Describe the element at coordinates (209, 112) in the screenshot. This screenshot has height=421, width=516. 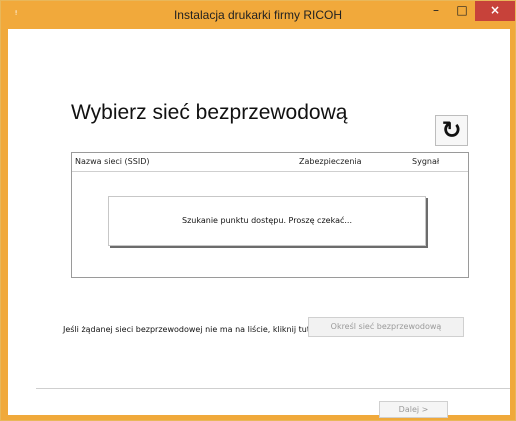
I see `page-title: Wybierz sieć bezprzewodową` at that location.